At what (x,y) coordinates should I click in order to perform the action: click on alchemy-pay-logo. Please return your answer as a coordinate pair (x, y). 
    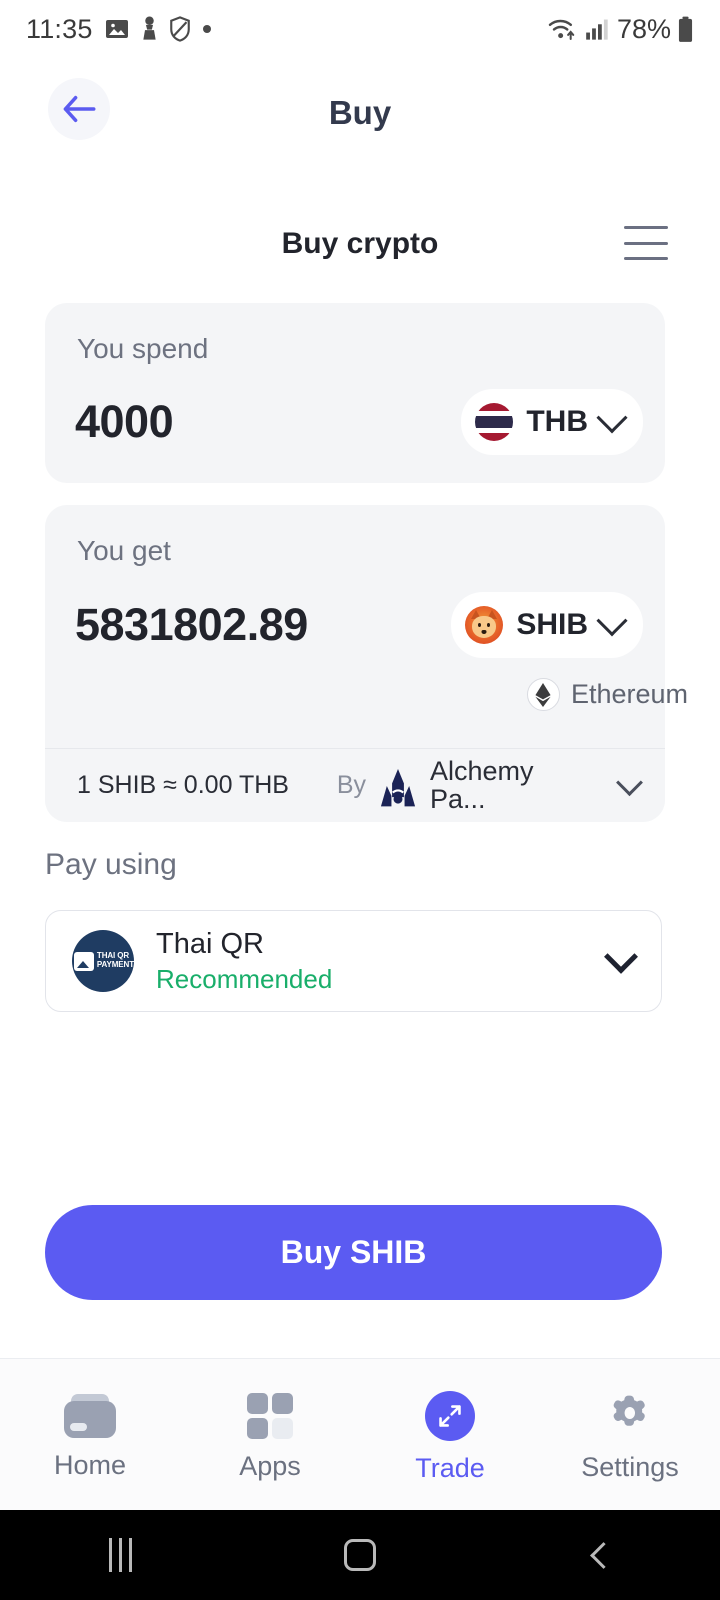
    Looking at the image, I should click on (398, 787).